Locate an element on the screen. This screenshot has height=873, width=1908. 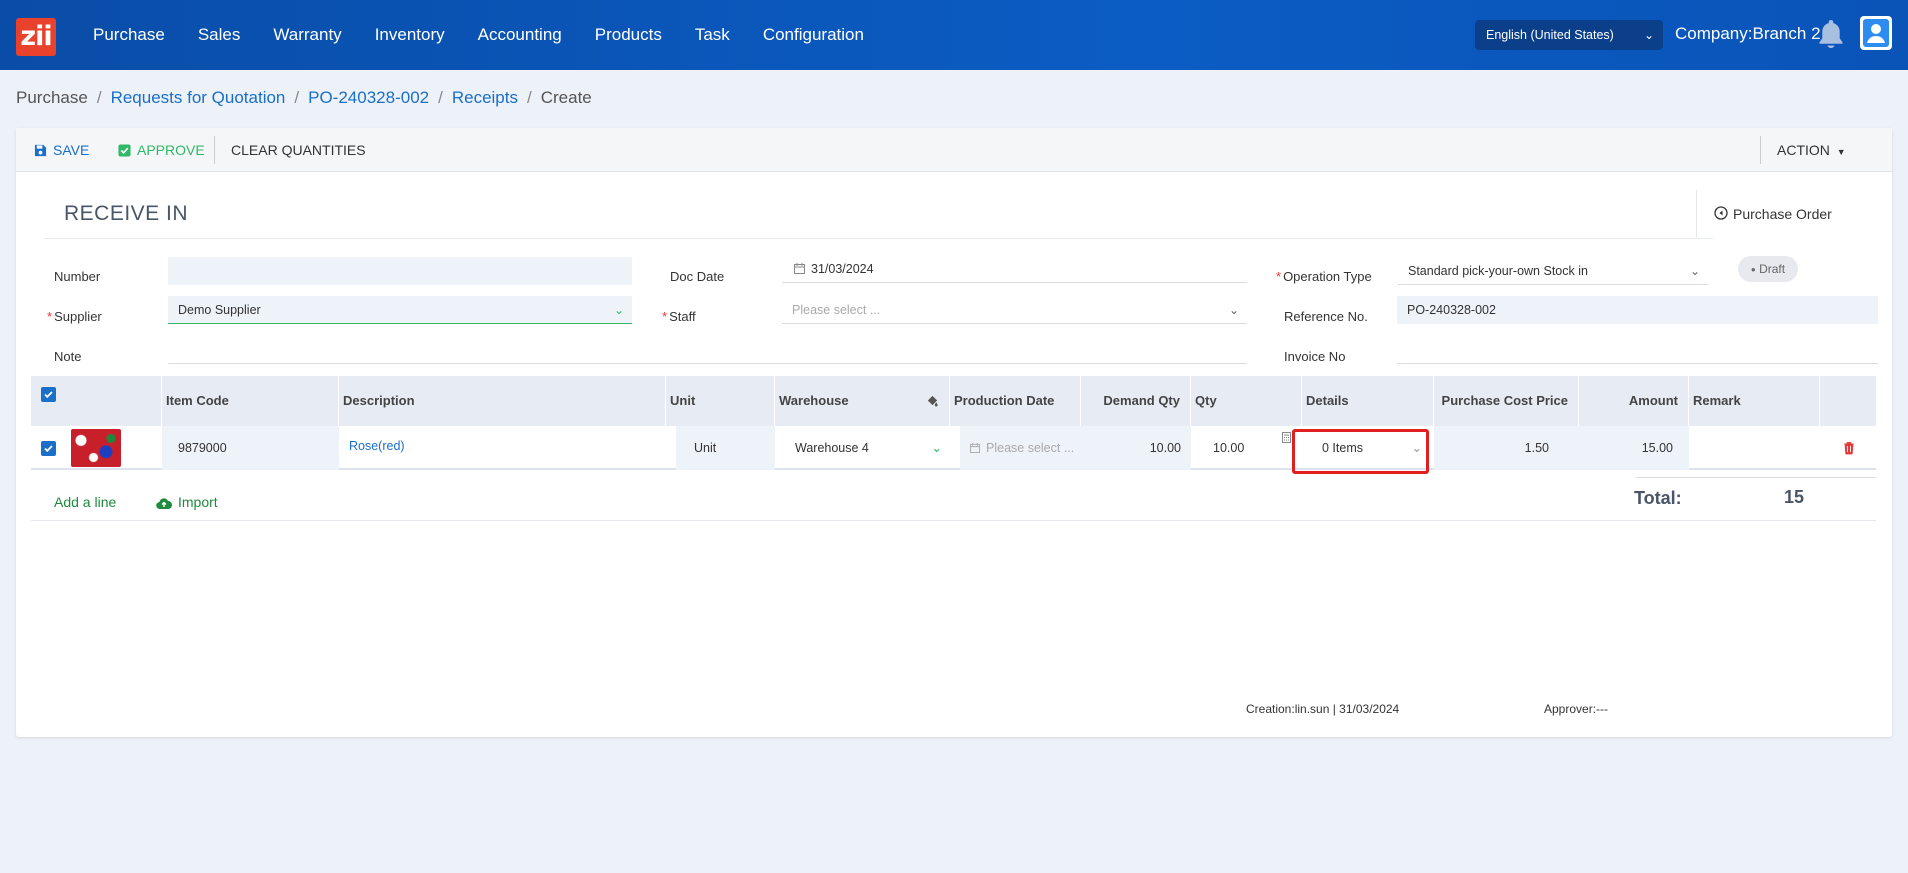
page-title: RECEIVE IN is located at coordinates (126, 213).